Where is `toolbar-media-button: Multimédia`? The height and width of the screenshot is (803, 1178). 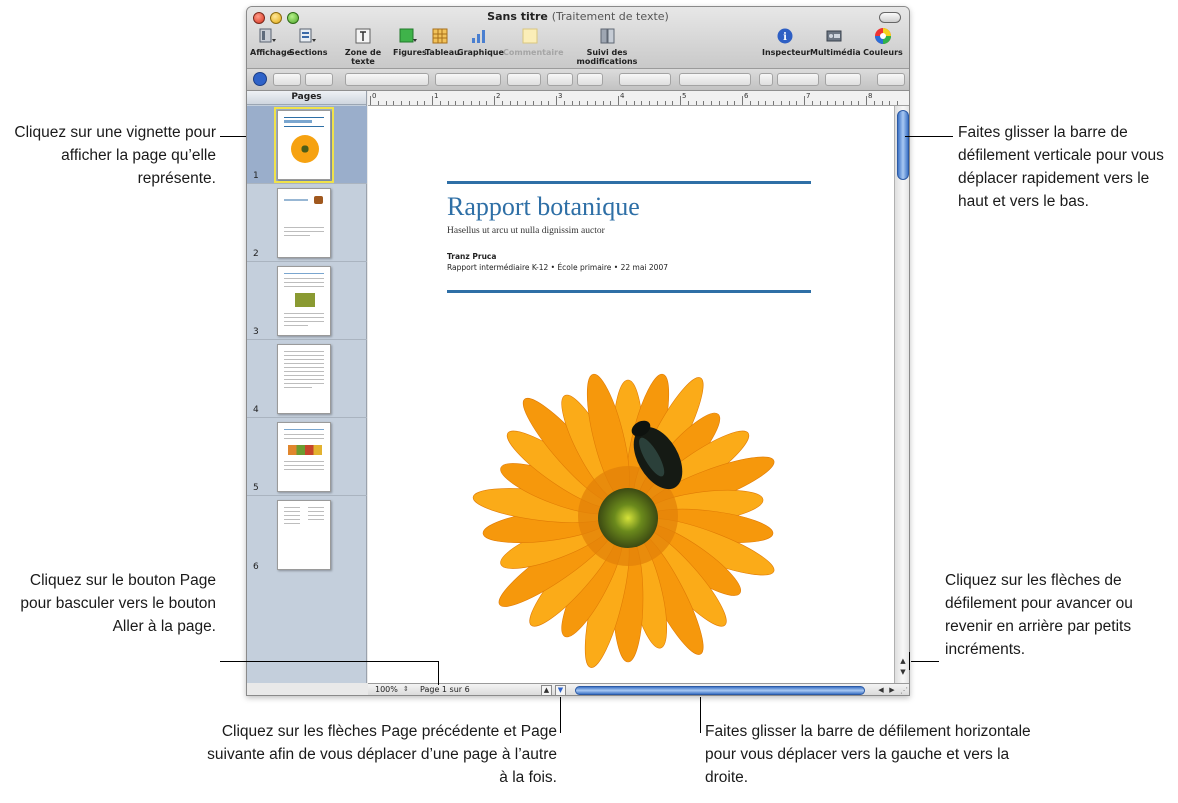
toolbar-media-button: Multimédia is located at coordinates (835, 42).